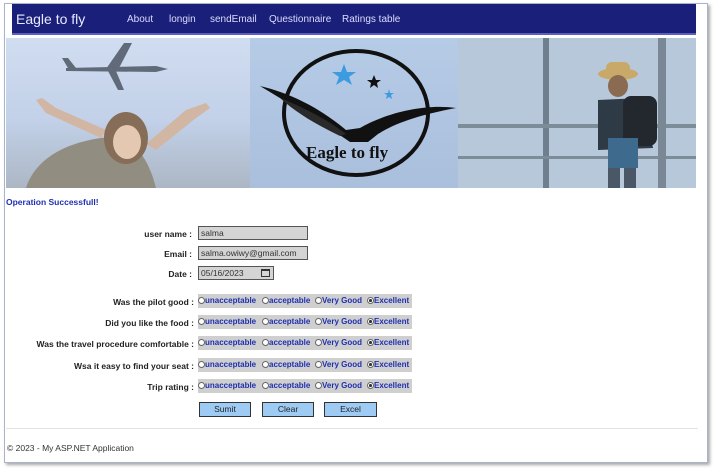  I want to click on banner-photo-traveler, so click(577, 113).